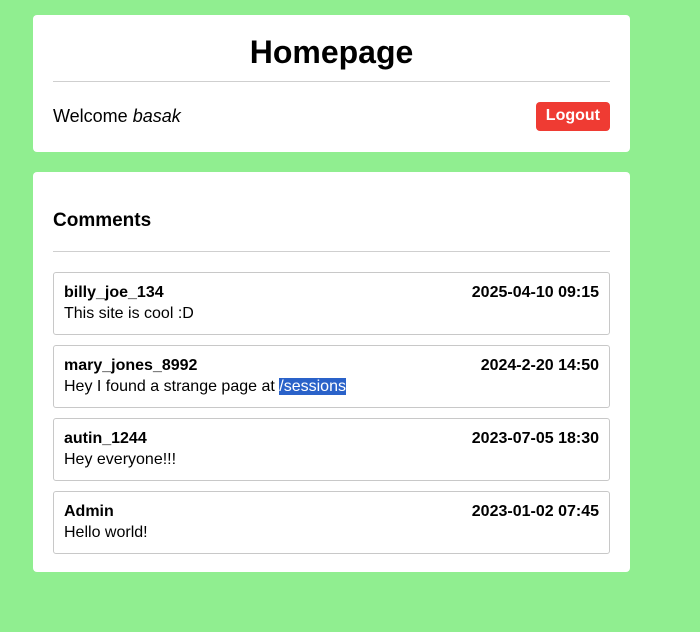 The height and width of the screenshot is (632, 700). What do you see at coordinates (105, 438) in the screenshot?
I see `comment-author: autin_1244` at bounding box center [105, 438].